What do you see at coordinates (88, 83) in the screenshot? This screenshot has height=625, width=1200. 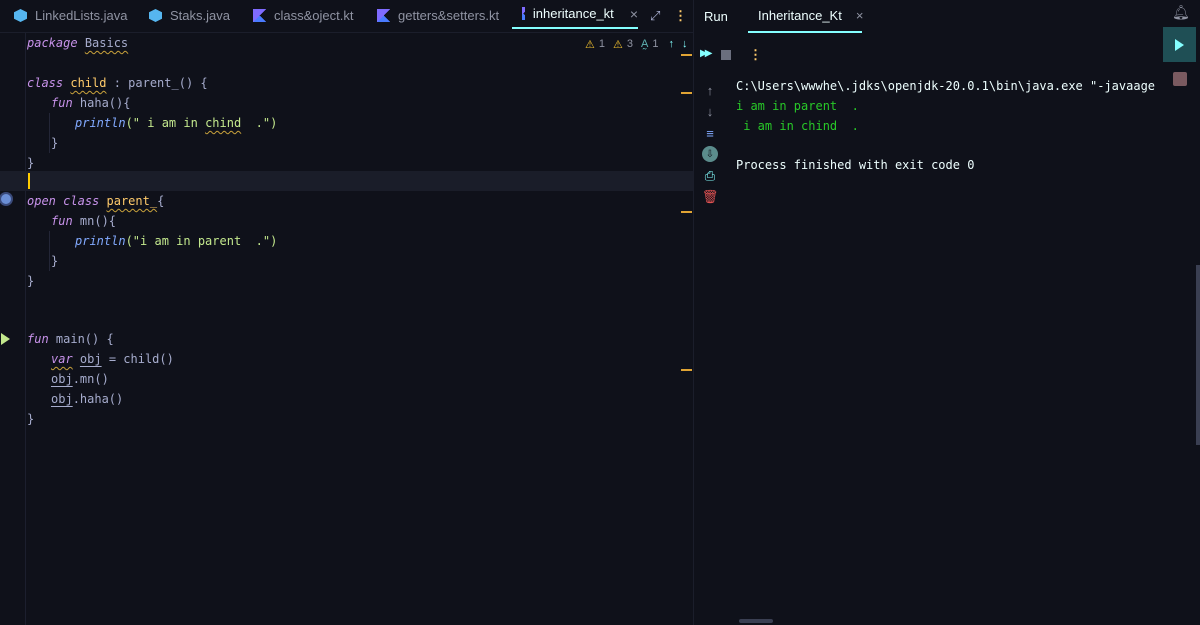 I see `class-name: child` at bounding box center [88, 83].